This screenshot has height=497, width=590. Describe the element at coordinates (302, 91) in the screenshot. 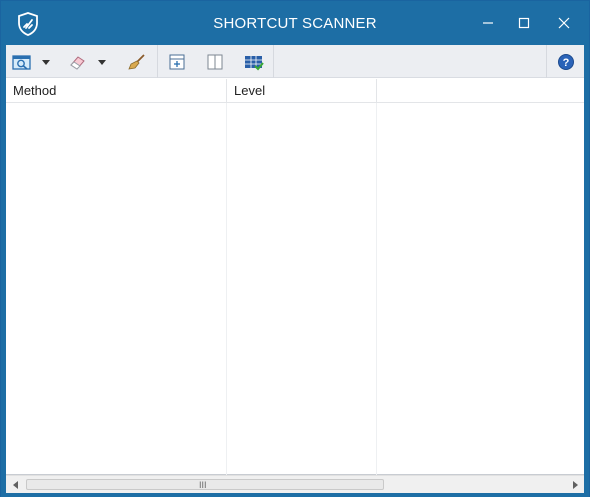

I see `column-header-level: Level` at that location.